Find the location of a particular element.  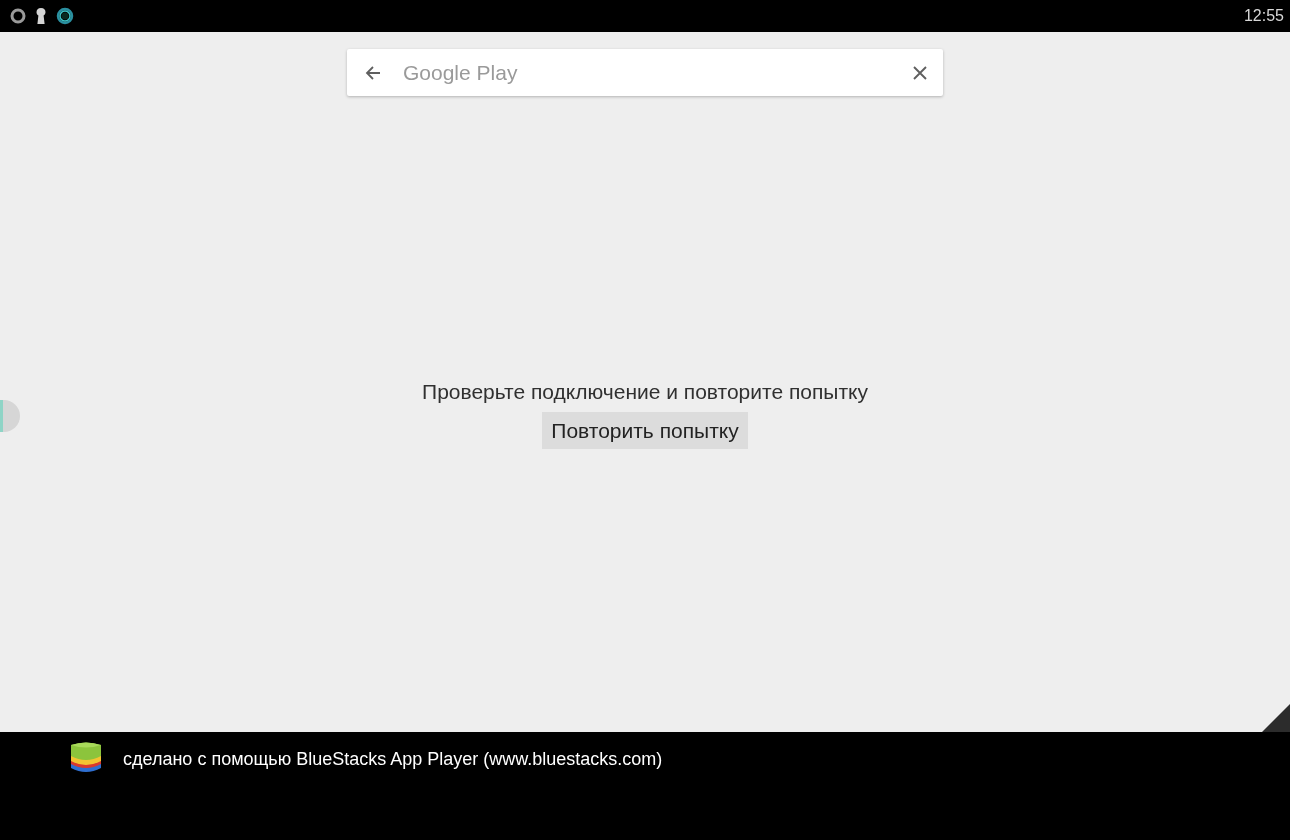

back-arrow-icon is located at coordinates (373, 72).